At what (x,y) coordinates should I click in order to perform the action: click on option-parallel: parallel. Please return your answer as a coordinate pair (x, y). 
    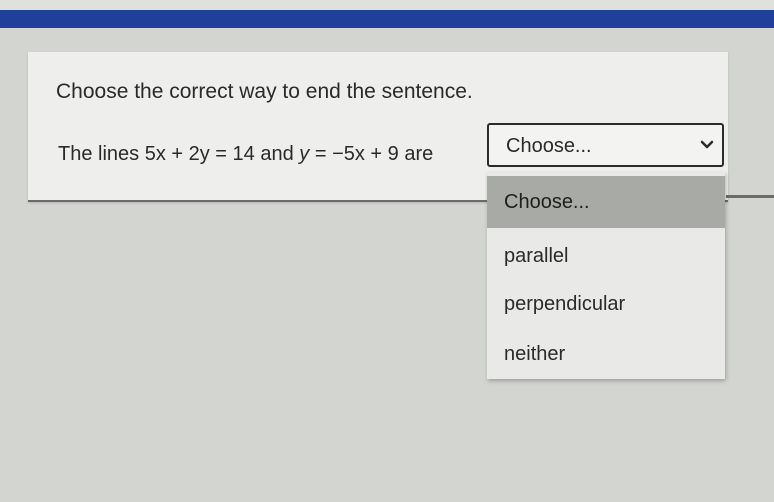
    Looking at the image, I should click on (606, 256).